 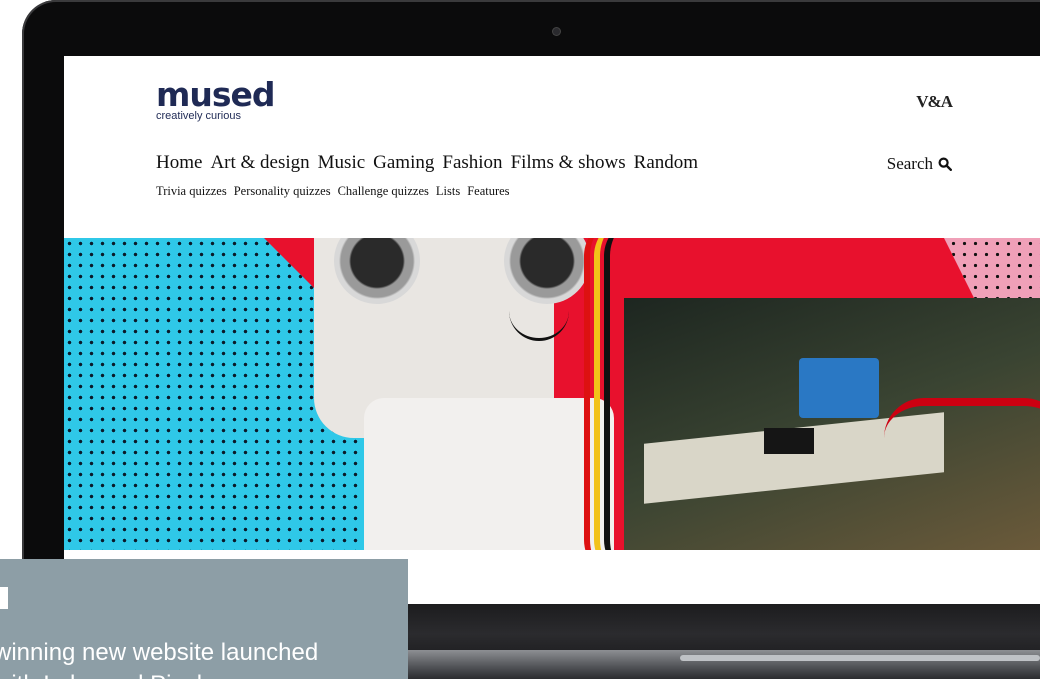 I want to click on nav-gaming: Gaming, so click(x=403, y=163).